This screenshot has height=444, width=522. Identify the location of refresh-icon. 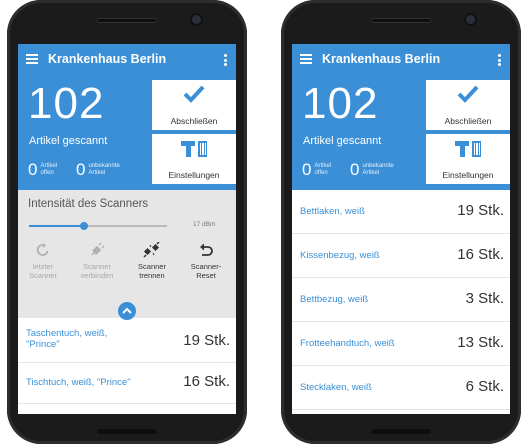
(42, 249).